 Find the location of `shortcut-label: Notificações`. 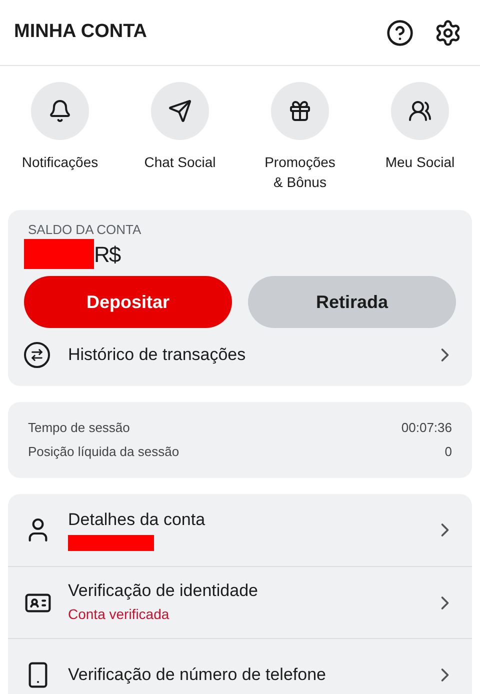

shortcut-label: Notificações is located at coordinates (60, 162).